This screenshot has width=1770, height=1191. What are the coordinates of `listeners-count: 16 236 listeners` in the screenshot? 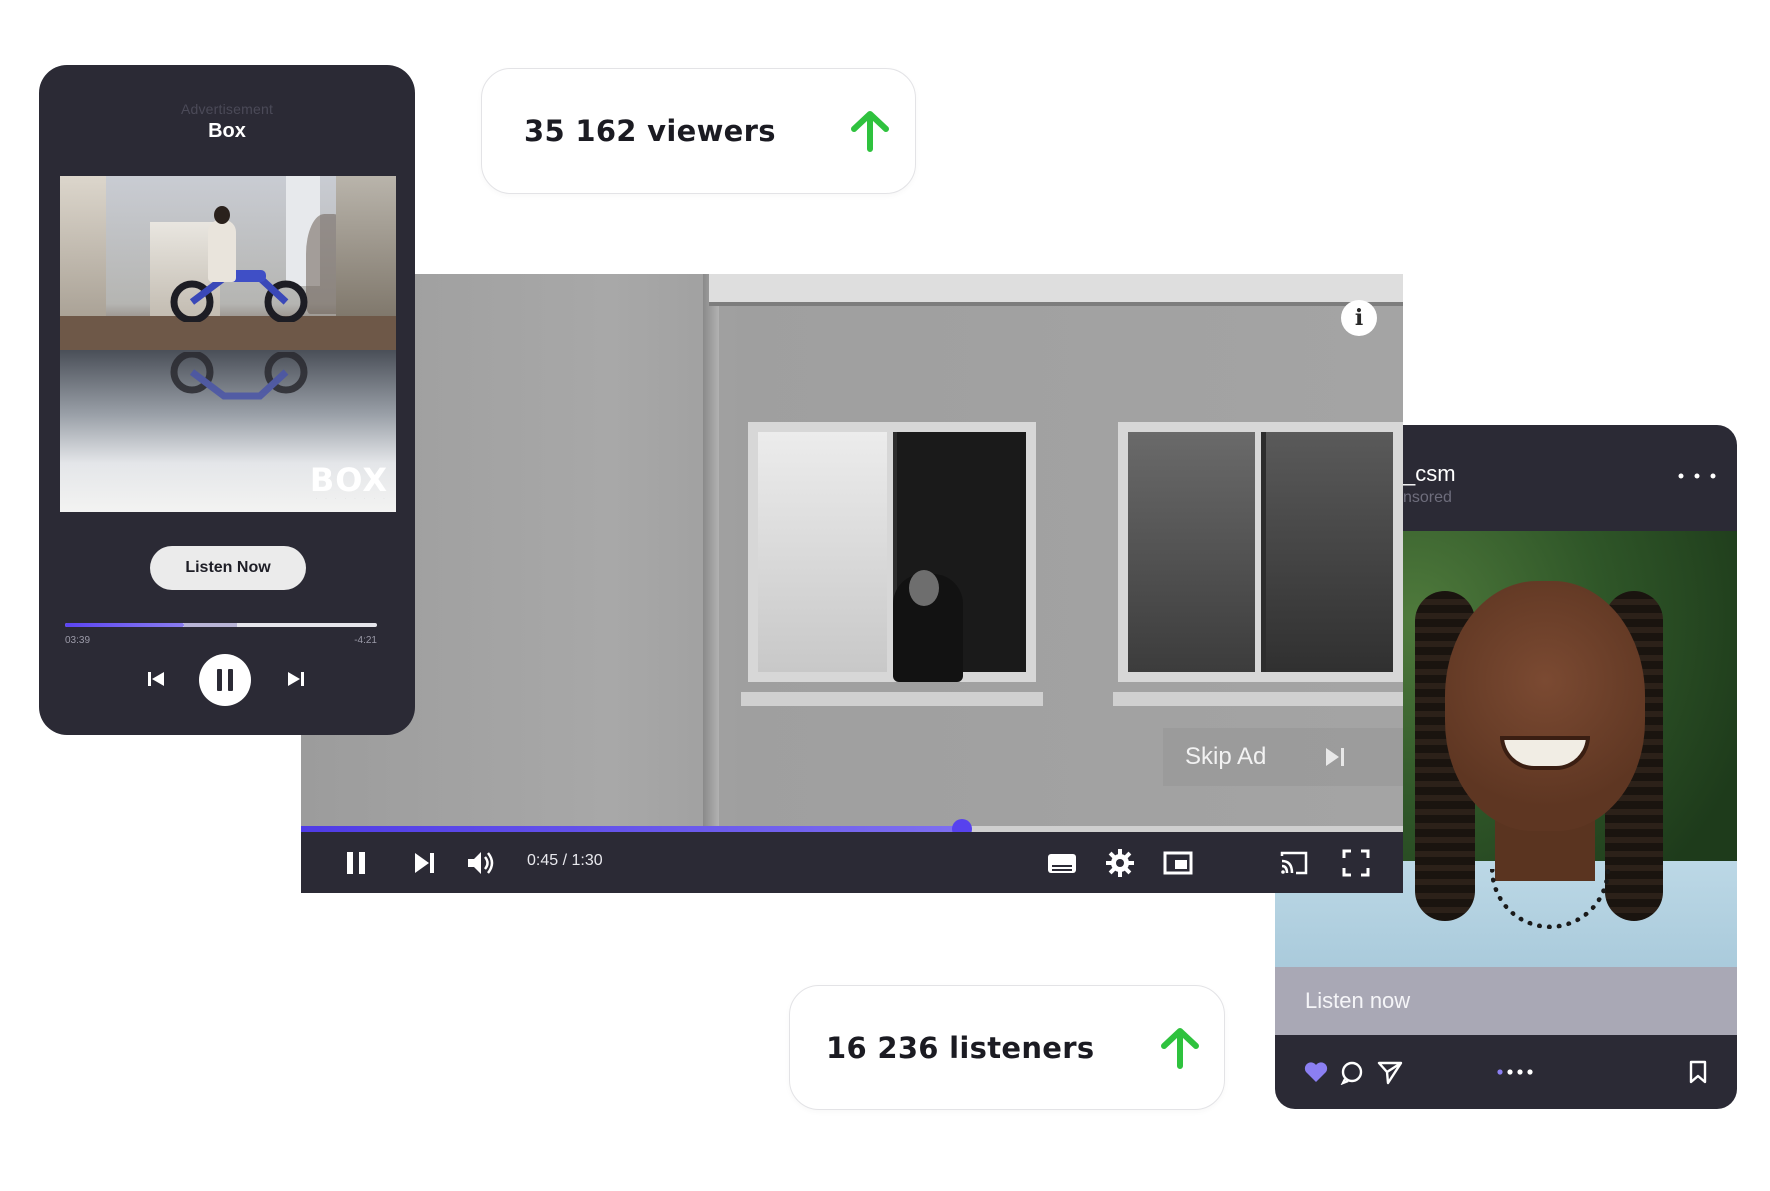 It's located at (960, 1047).